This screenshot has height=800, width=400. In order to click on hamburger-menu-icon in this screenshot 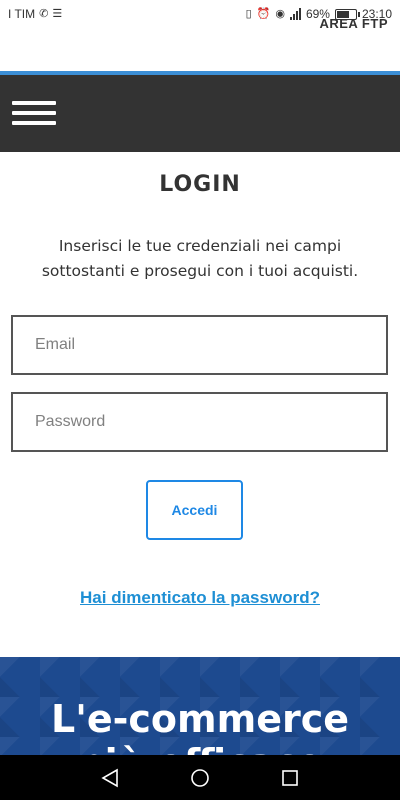, I will do `click(34, 113)`.